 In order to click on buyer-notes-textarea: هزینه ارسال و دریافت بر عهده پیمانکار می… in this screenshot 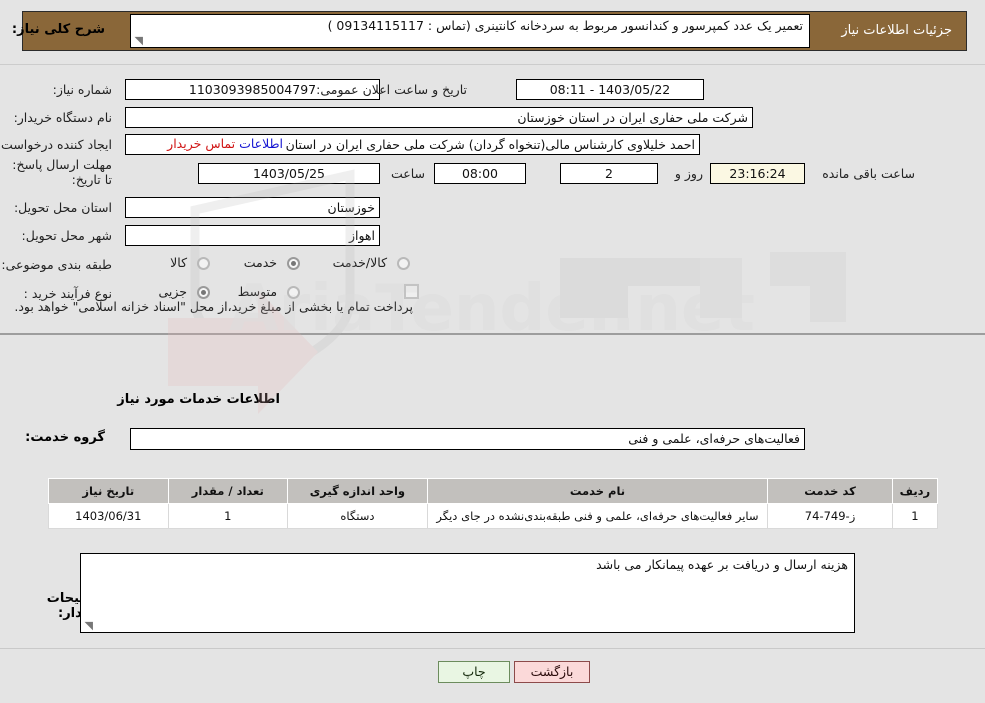, I will do `click(467, 593)`.